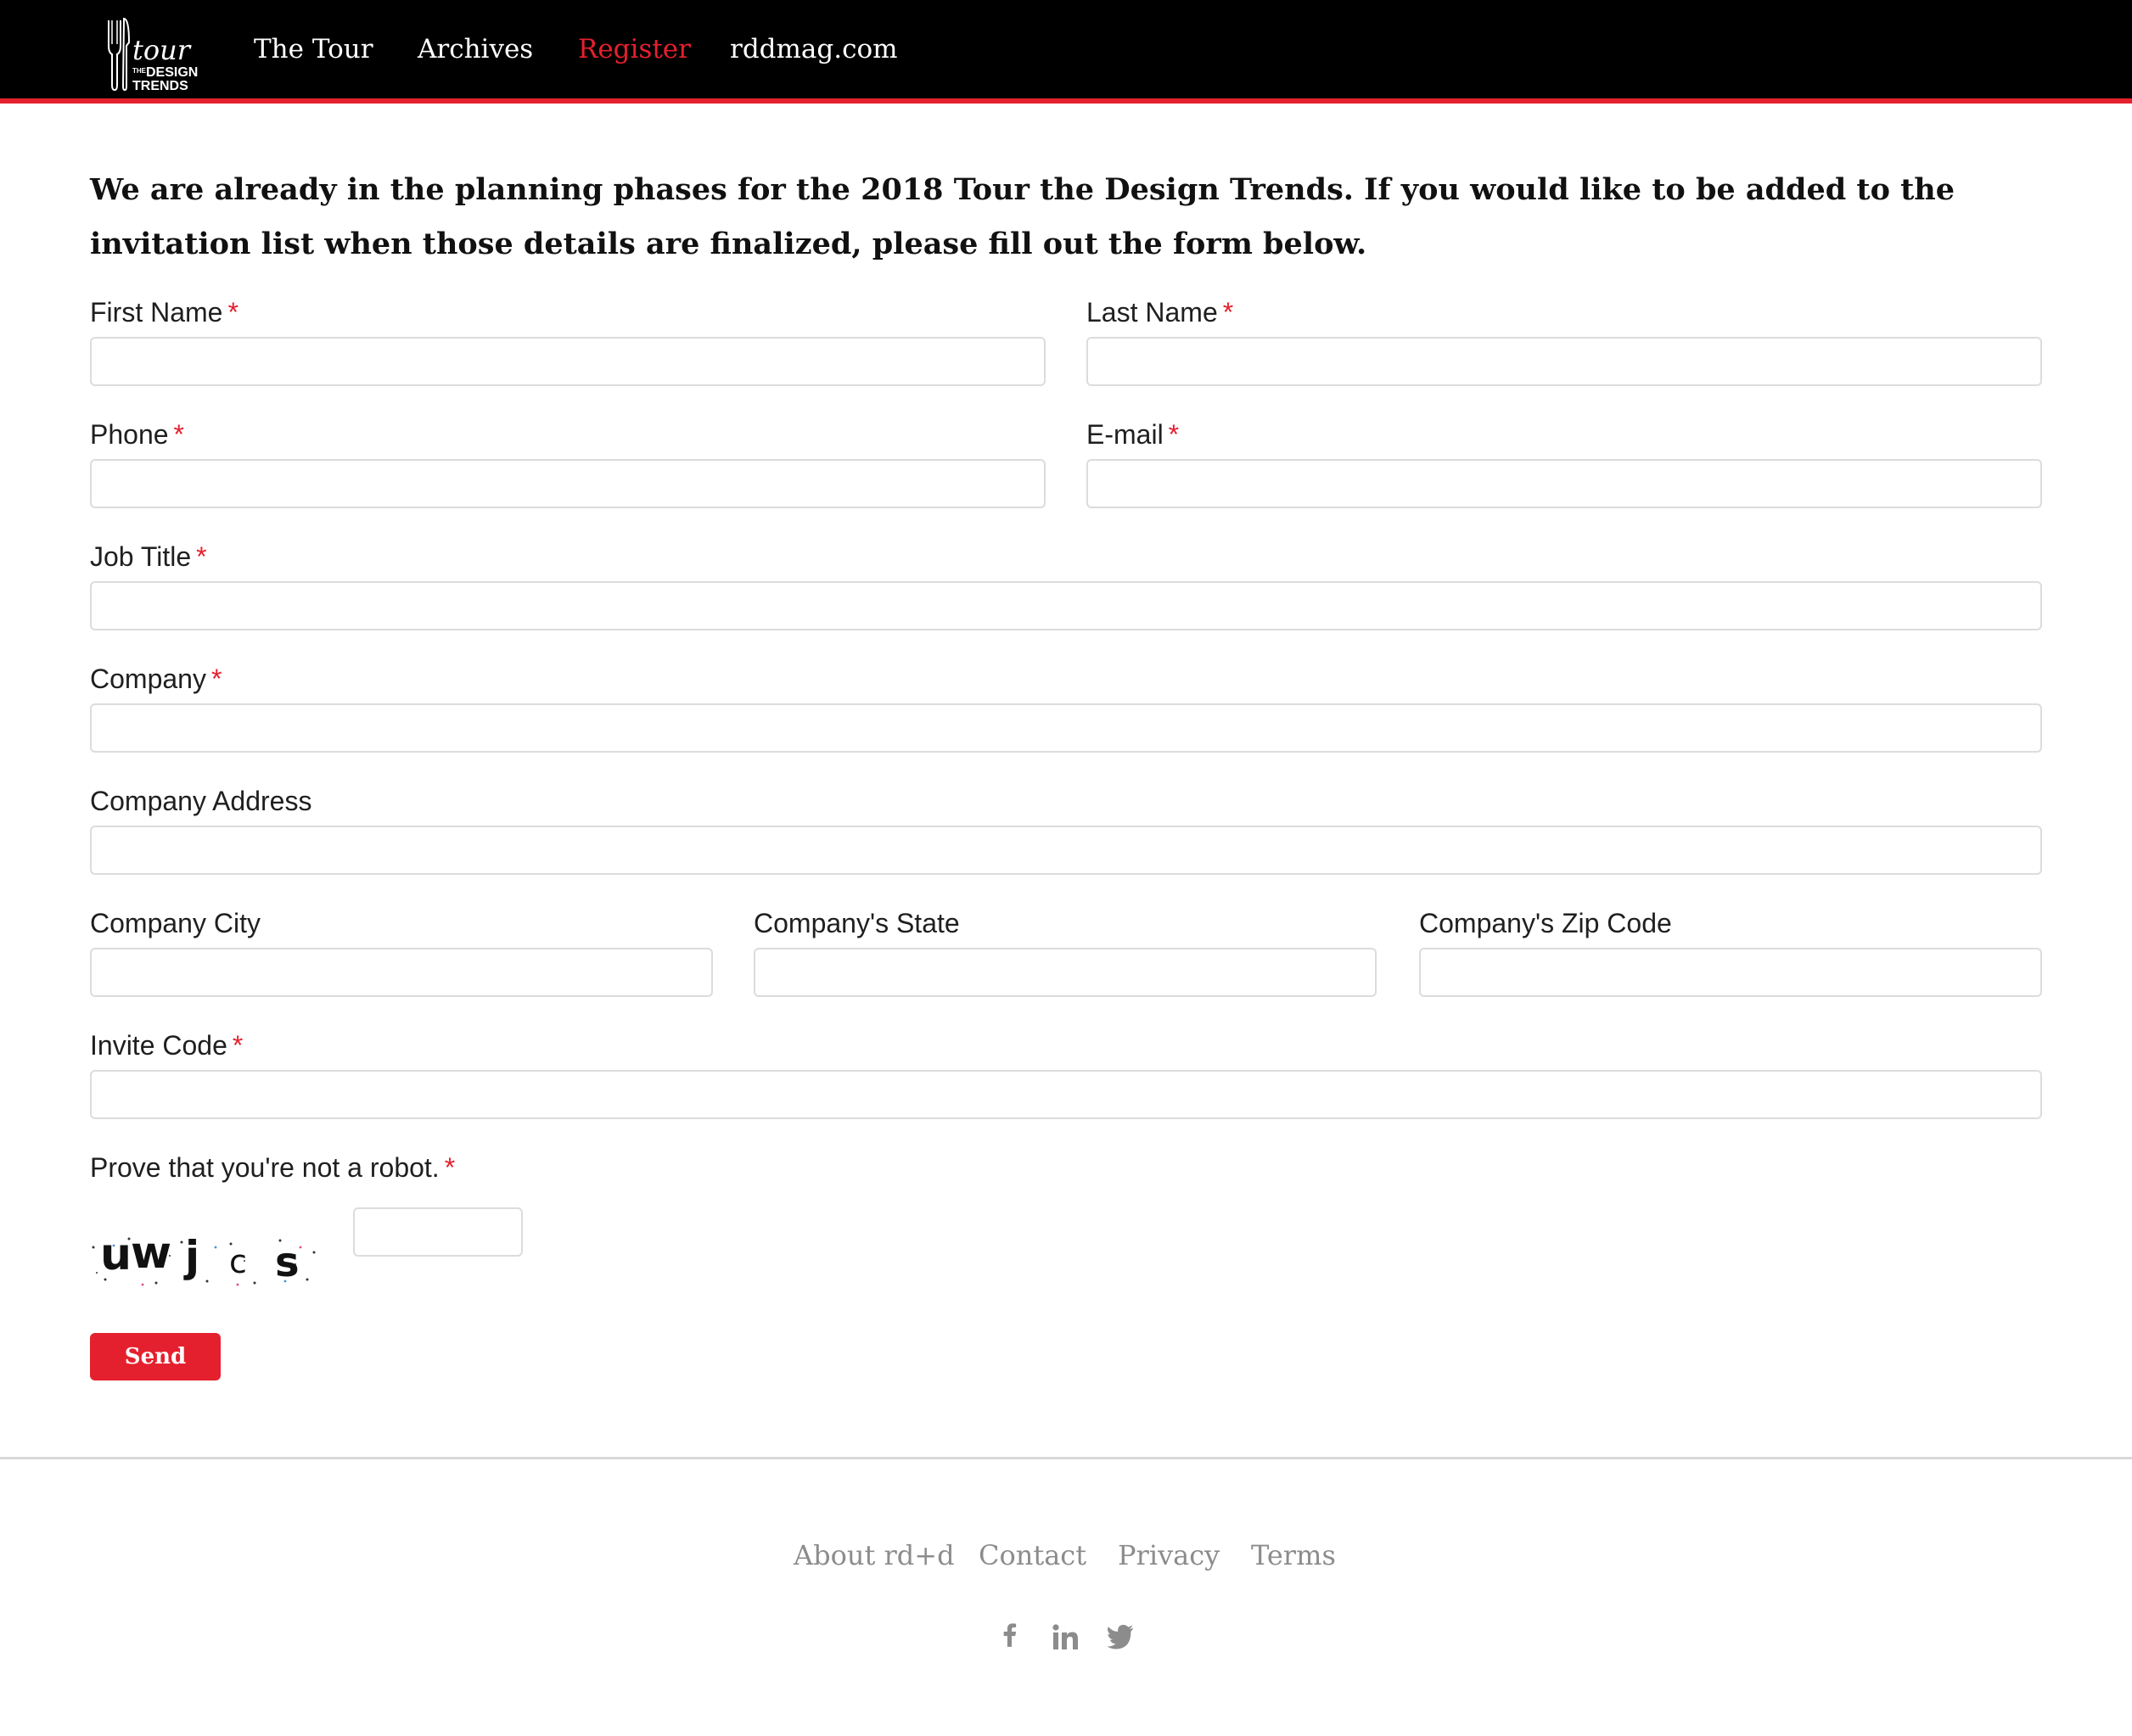 This screenshot has width=2132, height=1736. I want to click on svg-text: DESIGN, so click(172, 72).